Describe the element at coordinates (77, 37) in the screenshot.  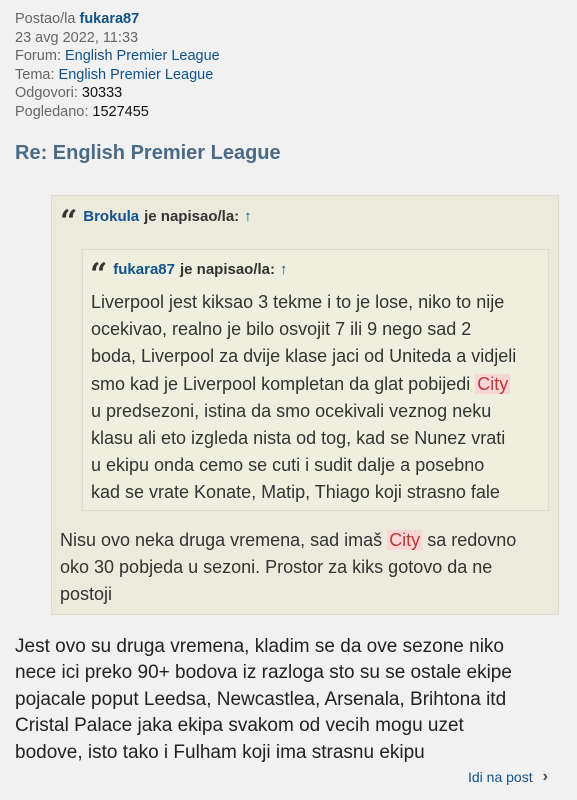
I see `post-date: 23 avg 2022, 11:33` at that location.